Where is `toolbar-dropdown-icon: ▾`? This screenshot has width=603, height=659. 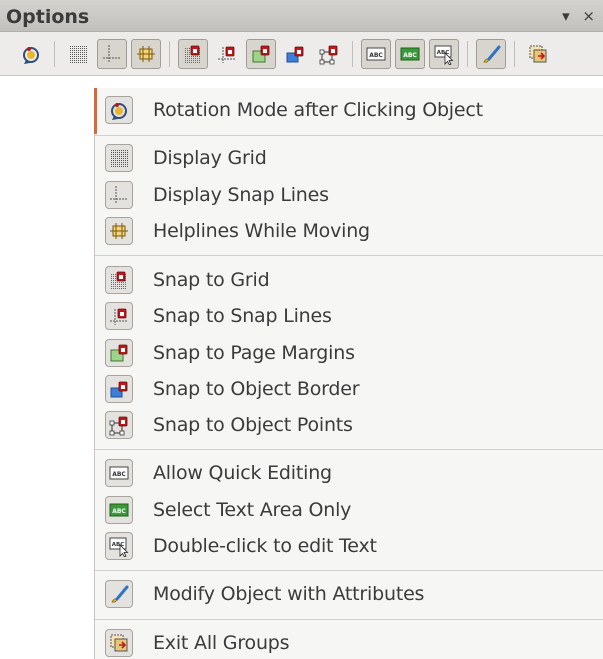 toolbar-dropdown-icon: ▾ is located at coordinates (566, 16).